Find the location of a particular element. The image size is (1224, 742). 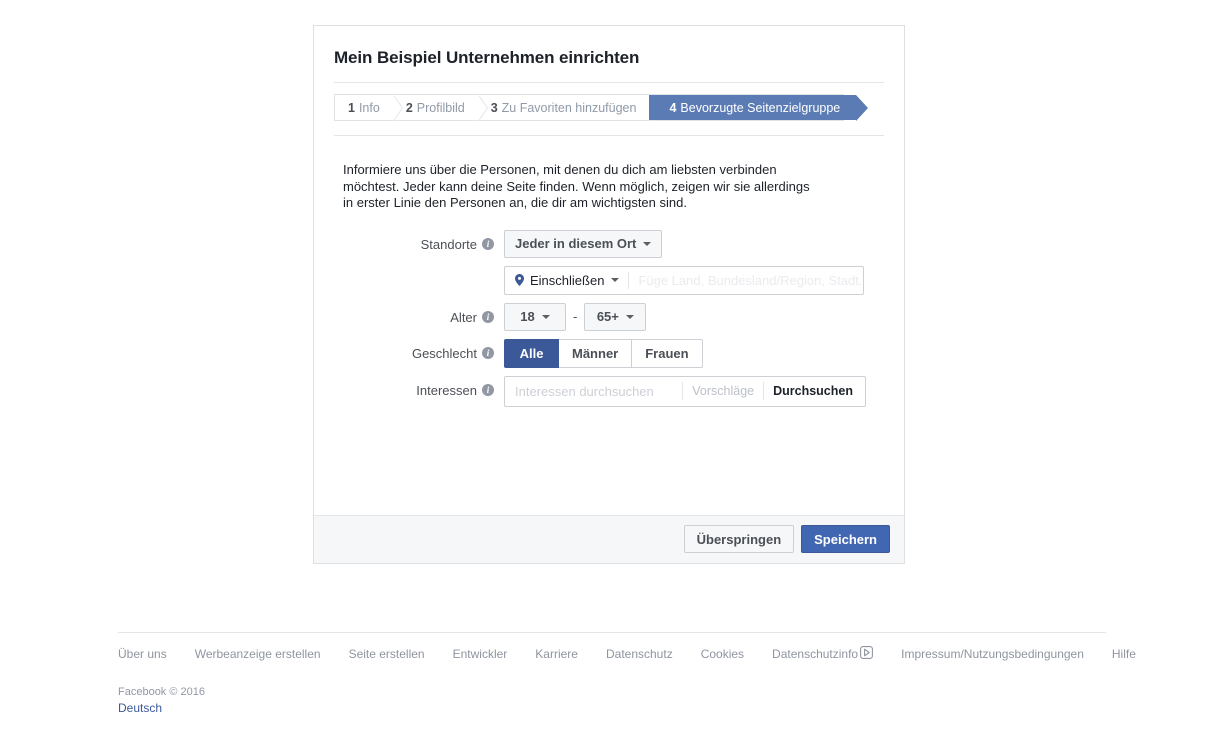

row-gender: Geschlecht i Alle Männer Frauen is located at coordinates (609, 353).